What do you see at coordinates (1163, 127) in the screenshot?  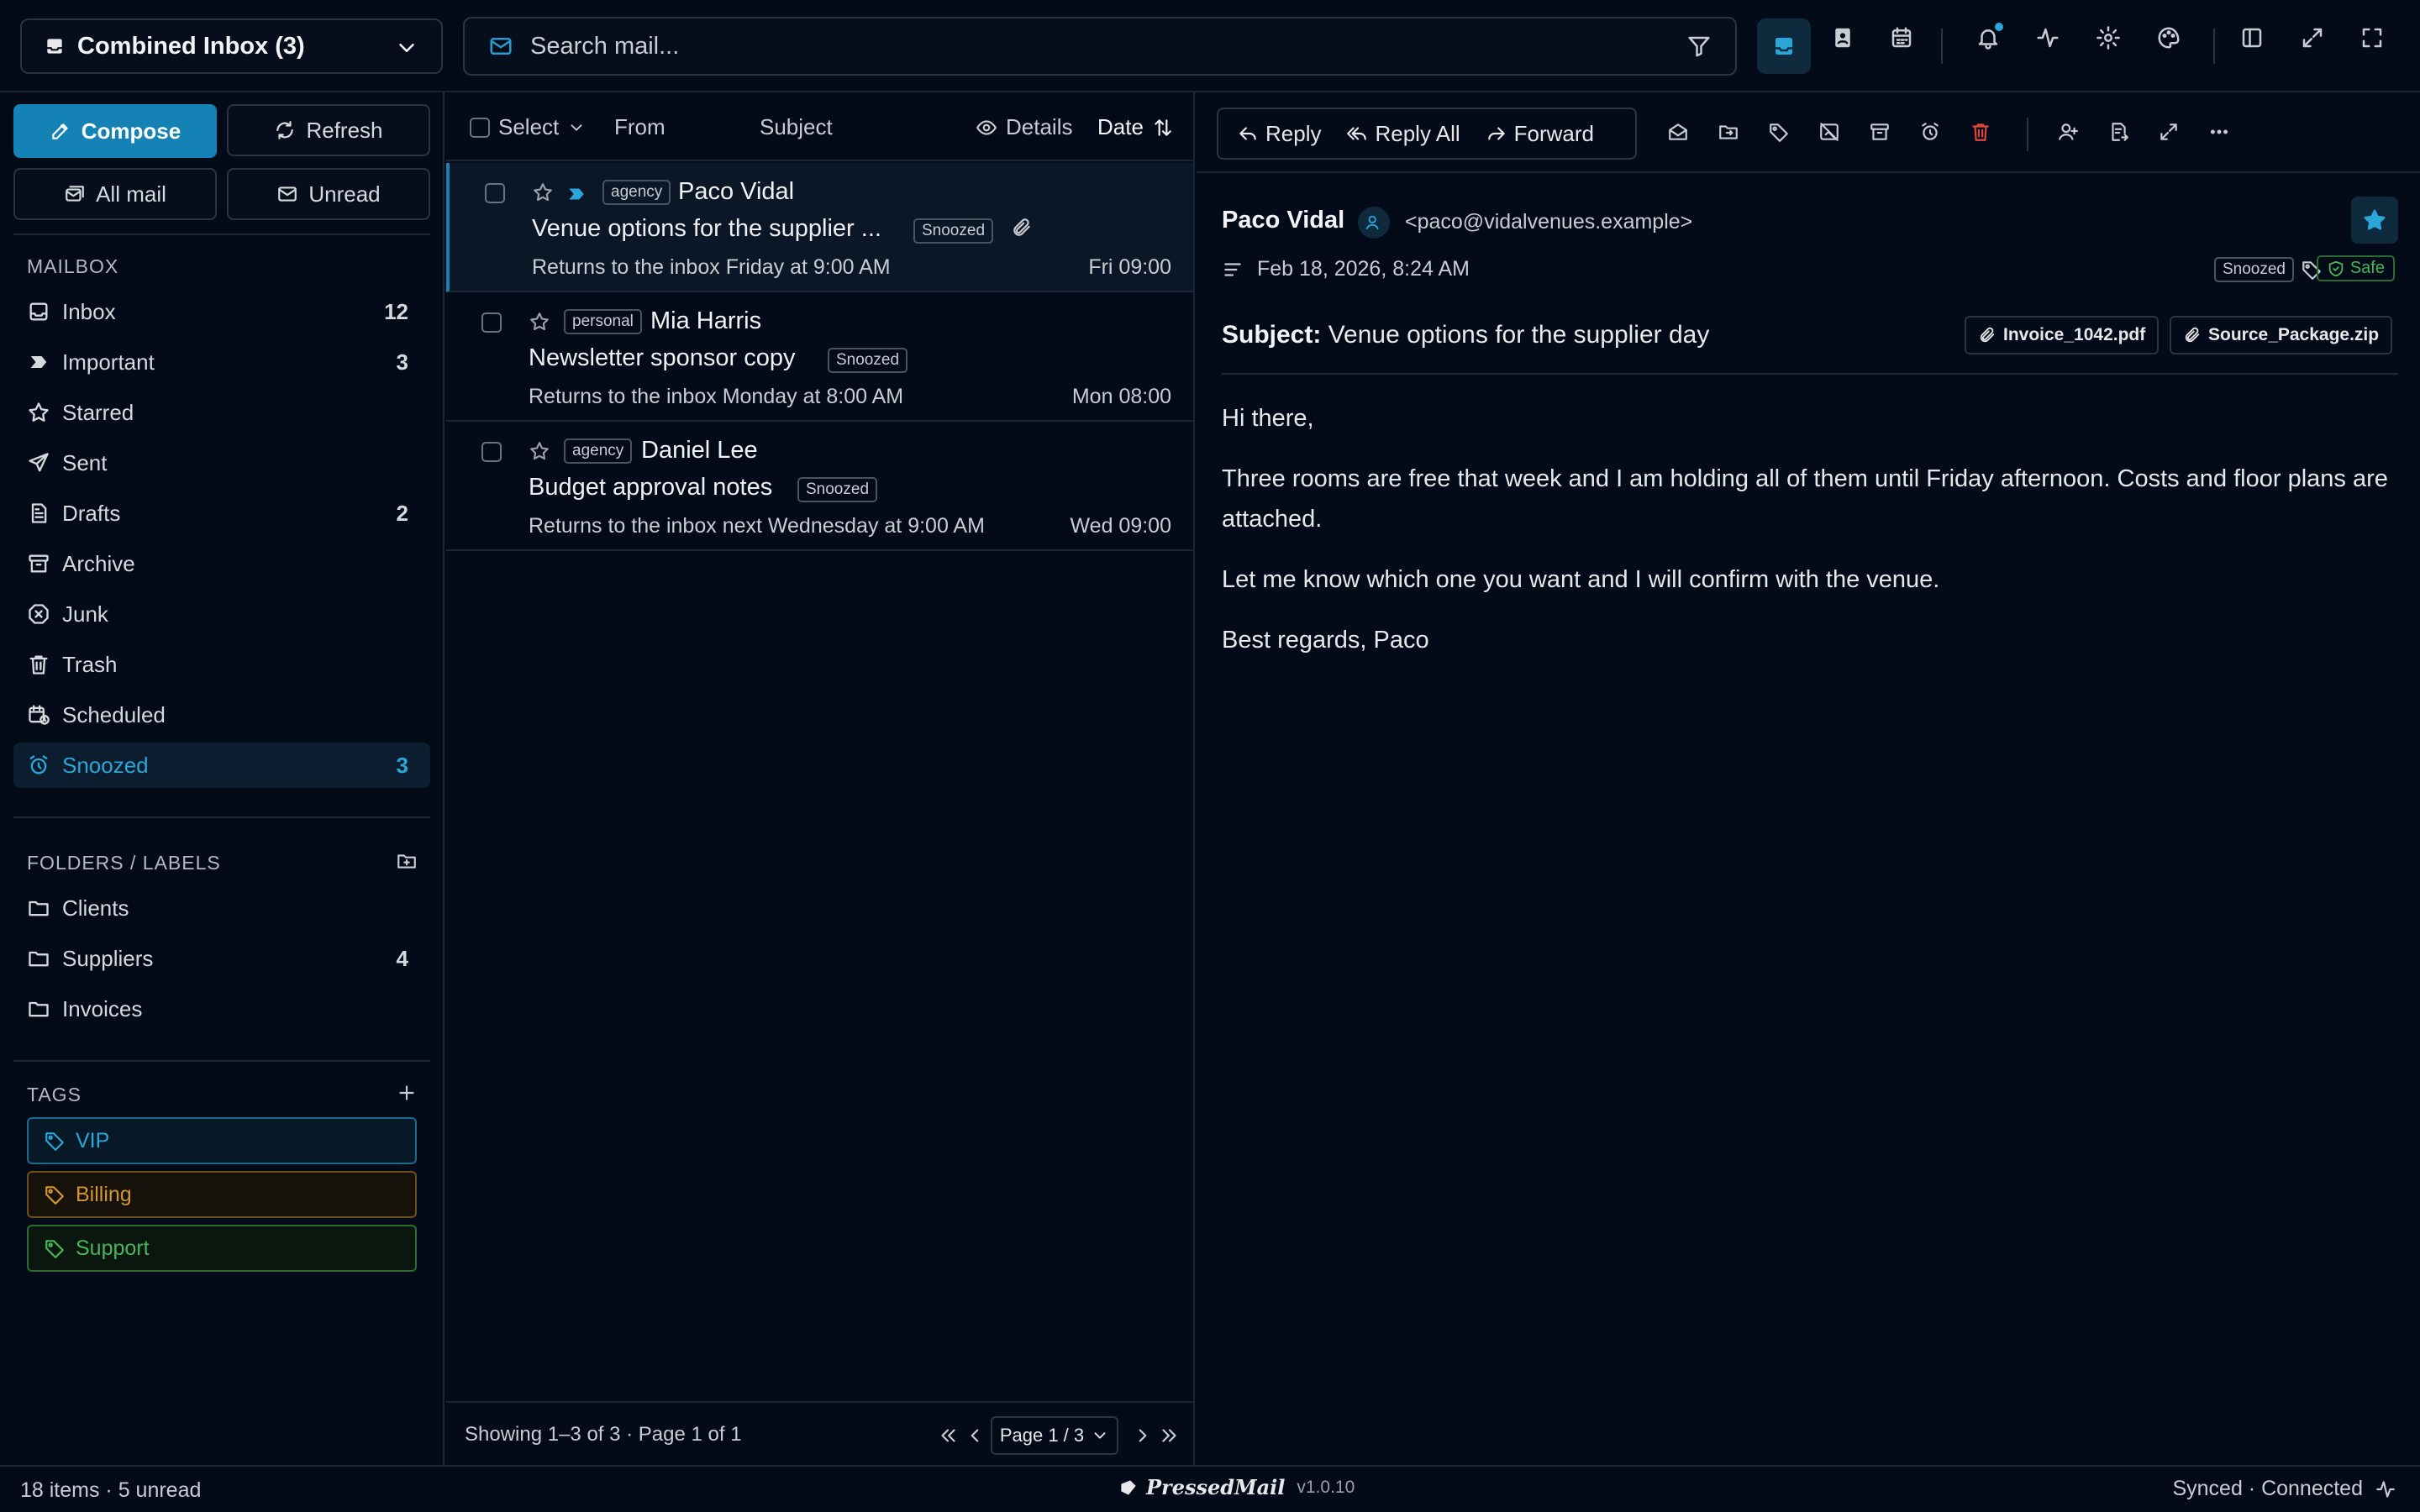 I see `sort-icon` at bounding box center [1163, 127].